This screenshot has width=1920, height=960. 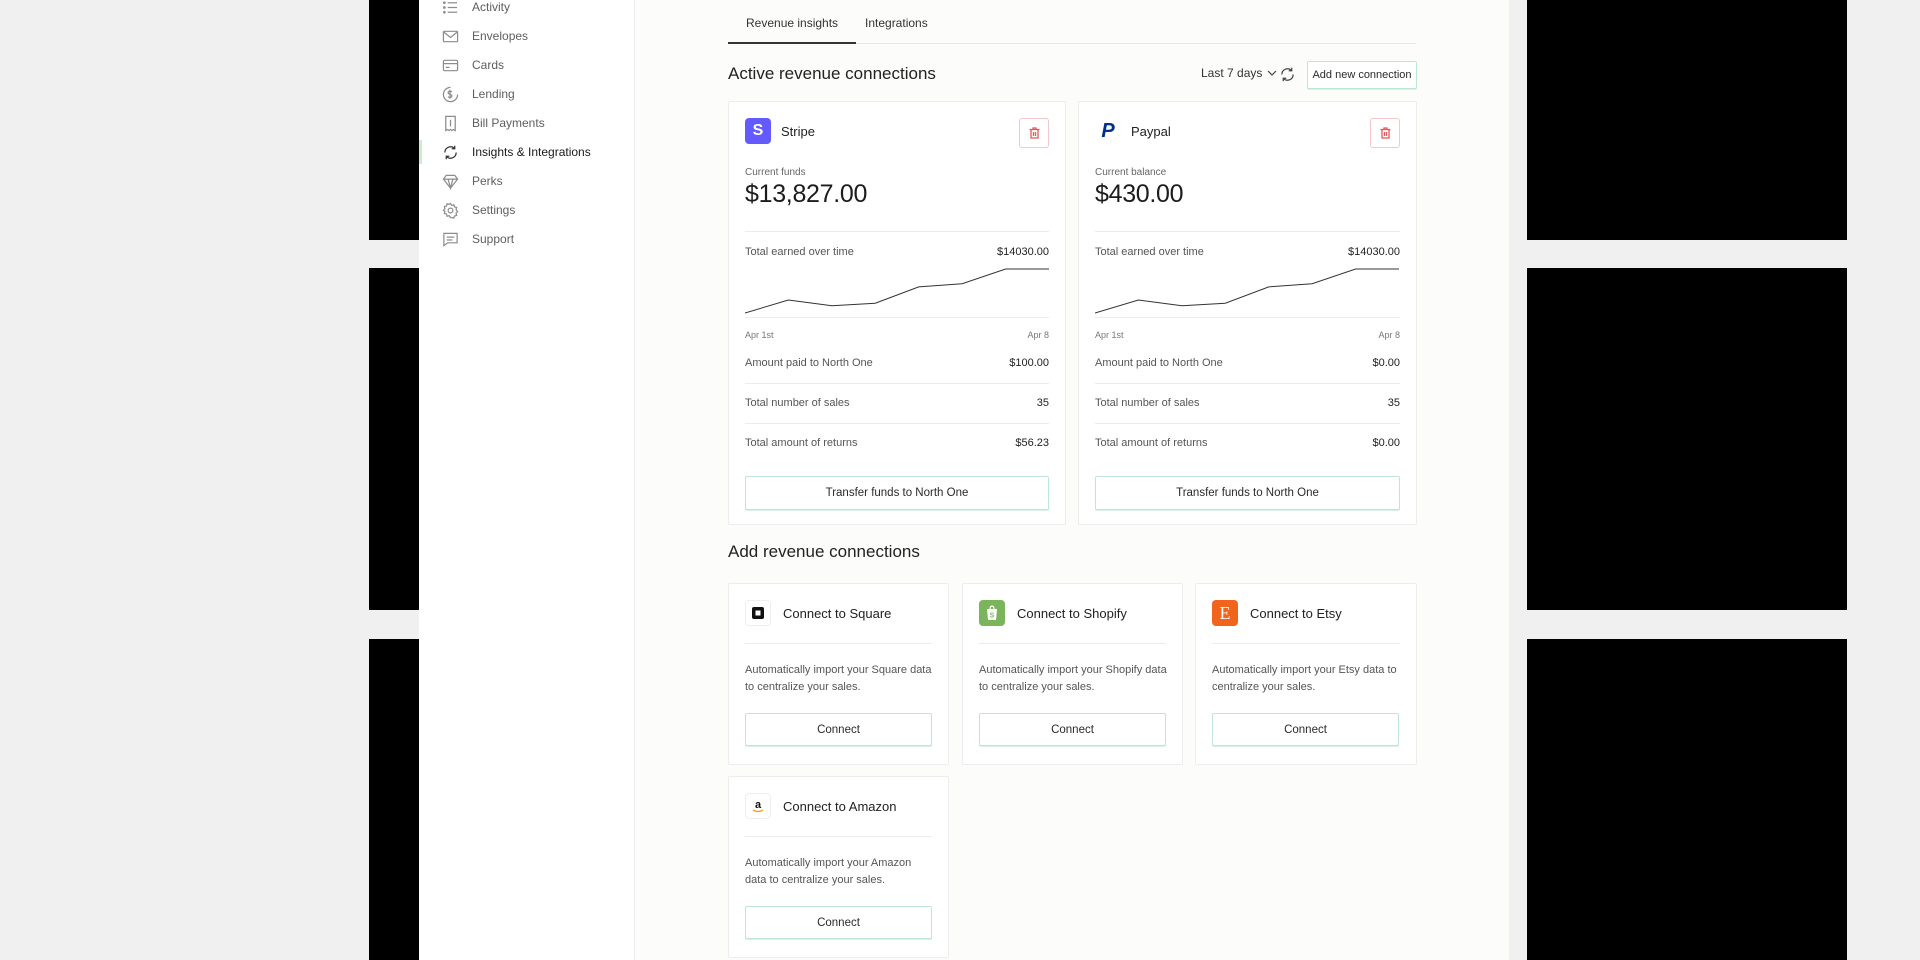 What do you see at coordinates (487, 181) in the screenshot?
I see `sidebar-item-label: Perks` at bounding box center [487, 181].